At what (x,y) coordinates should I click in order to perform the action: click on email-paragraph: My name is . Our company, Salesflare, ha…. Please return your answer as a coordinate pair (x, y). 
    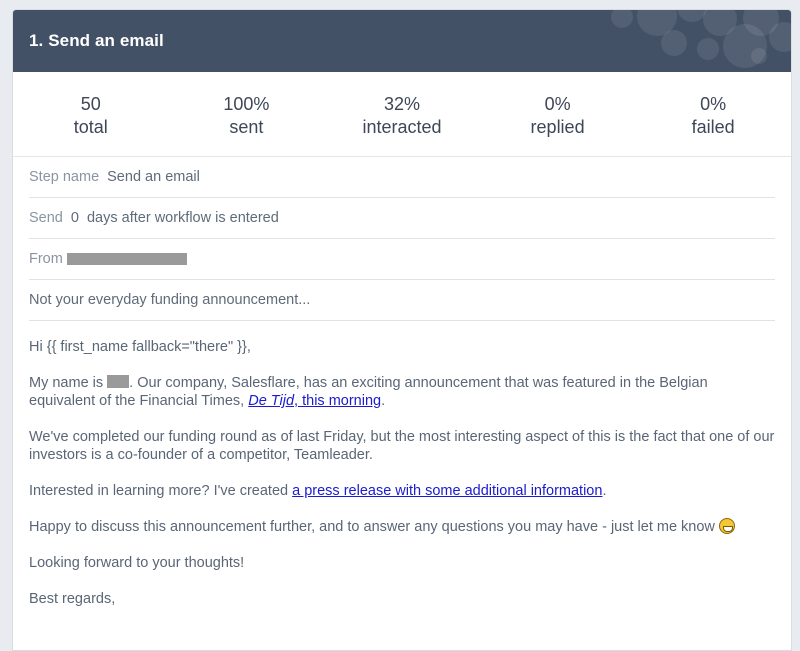
    Looking at the image, I should click on (402, 392).